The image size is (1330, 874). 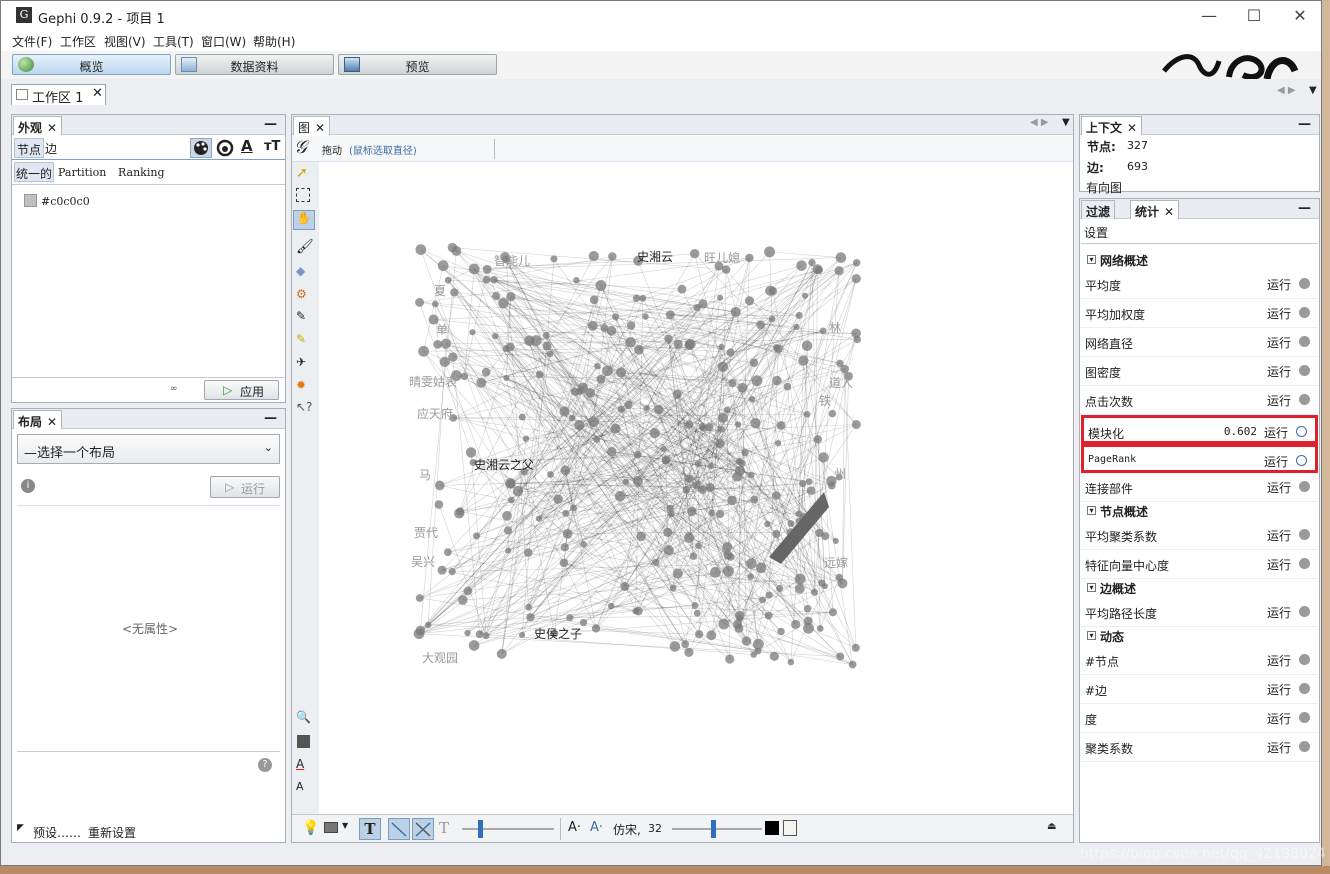 What do you see at coordinates (331, 827) in the screenshot?
I see `screenshot-icon` at bounding box center [331, 827].